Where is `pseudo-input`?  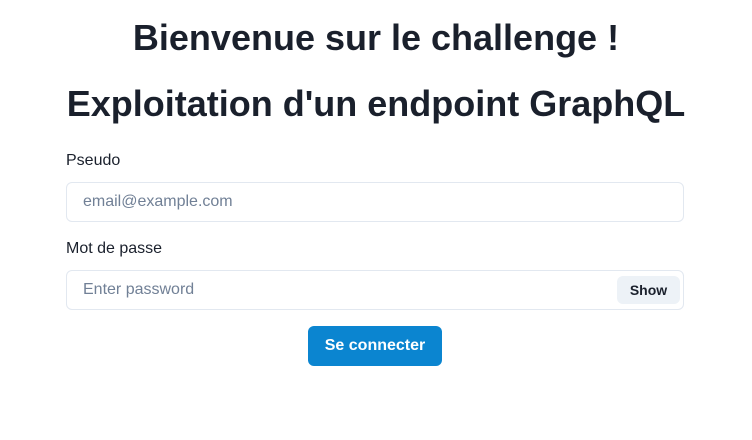 pseudo-input is located at coordinates (375, 202).